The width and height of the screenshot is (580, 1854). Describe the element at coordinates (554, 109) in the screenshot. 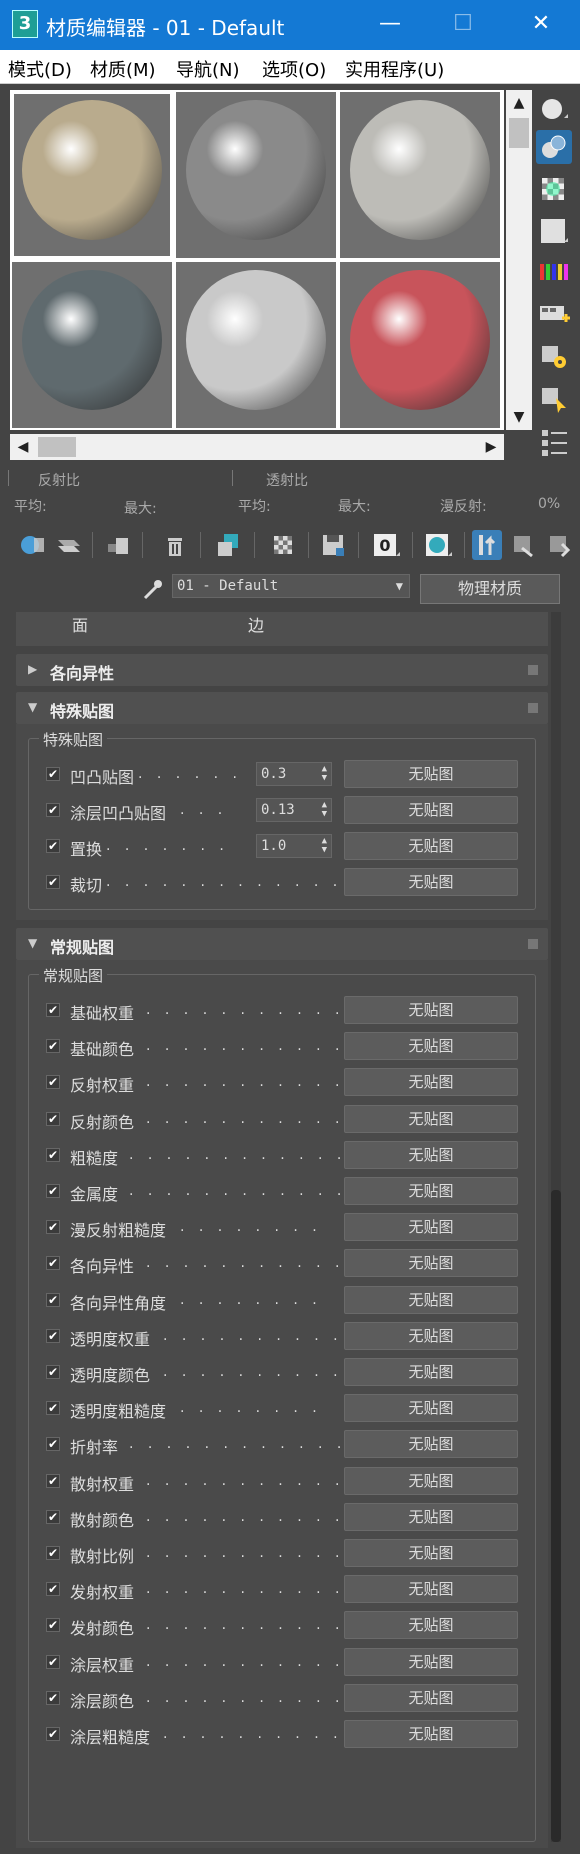

I see `sample-type-icon` at that location.